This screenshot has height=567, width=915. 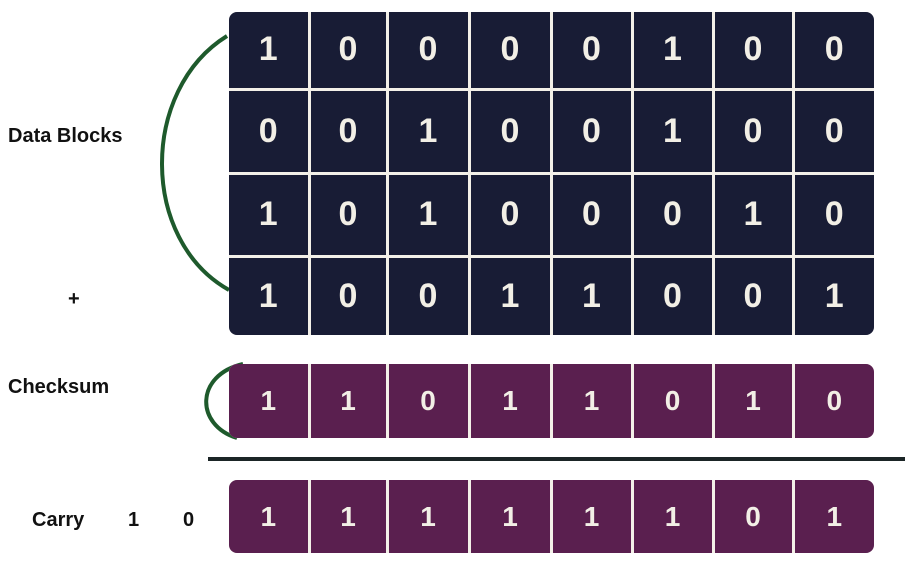 I want to click on carry-bit: 1, so click(x=134, y=520).